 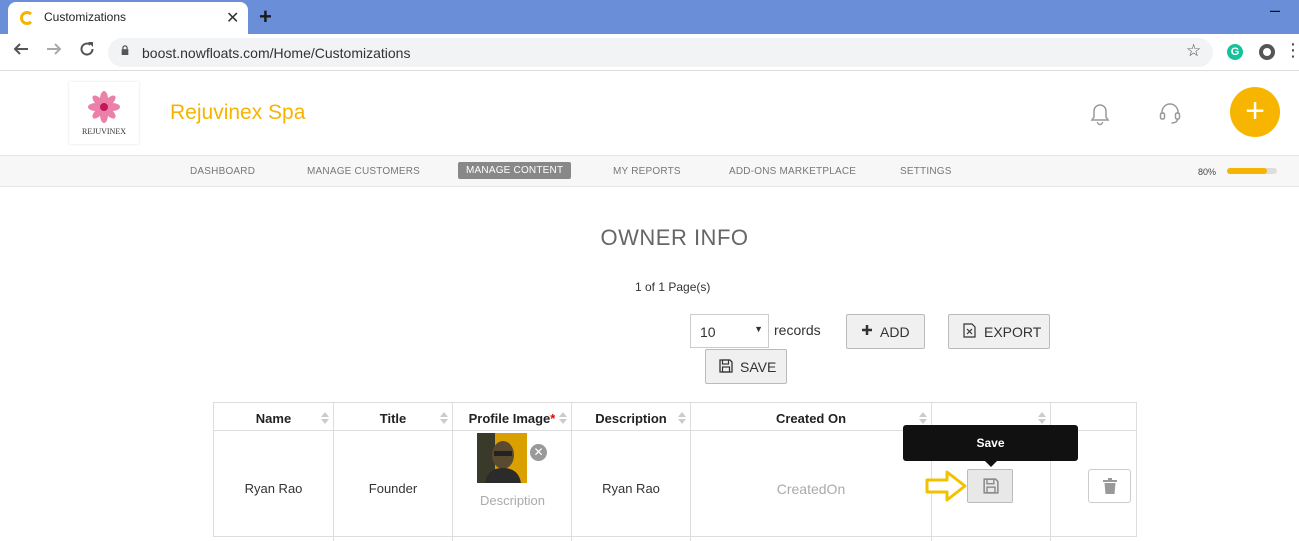 What do you see at coordinates (895, 332) in the screenshot?
I see `add-button-label: ADD` at bounding box center [895, 332].